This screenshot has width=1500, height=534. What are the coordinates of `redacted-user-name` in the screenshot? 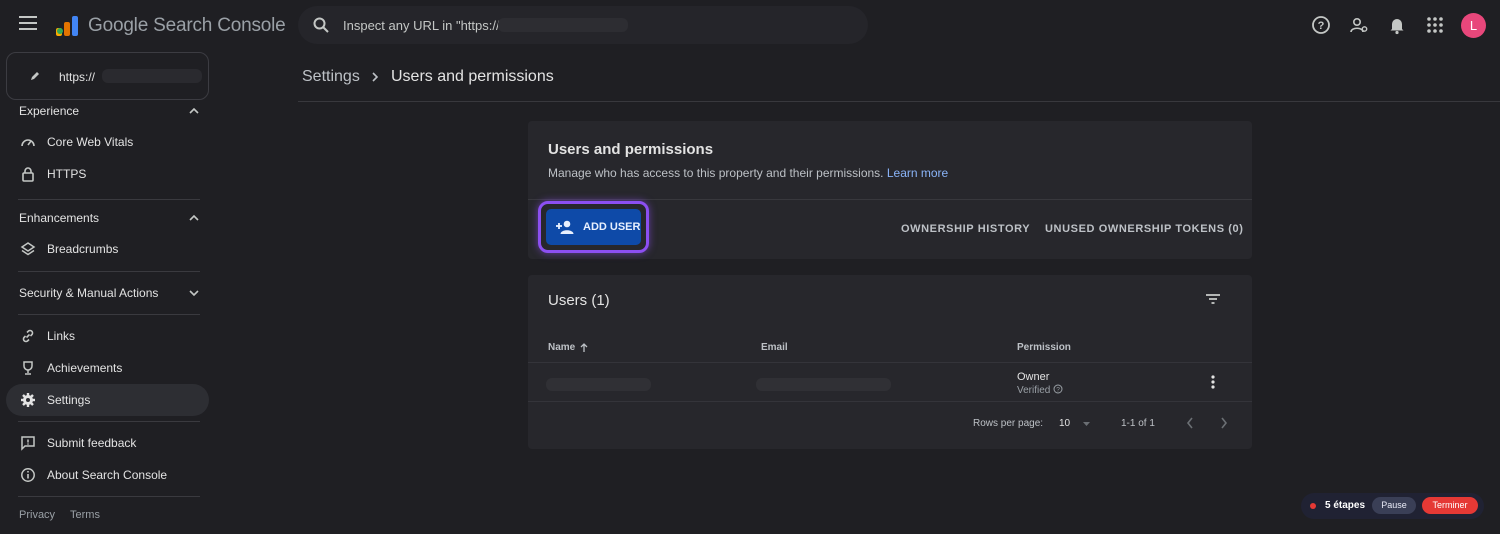 It's located at (598, 384).